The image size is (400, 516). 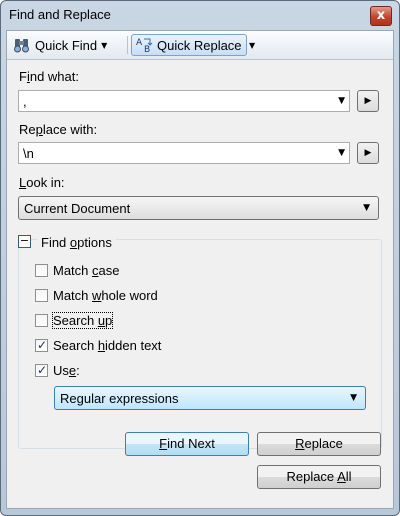 I want to click on replace-with-combobox: \n ▼, so click(x=184, y=153).